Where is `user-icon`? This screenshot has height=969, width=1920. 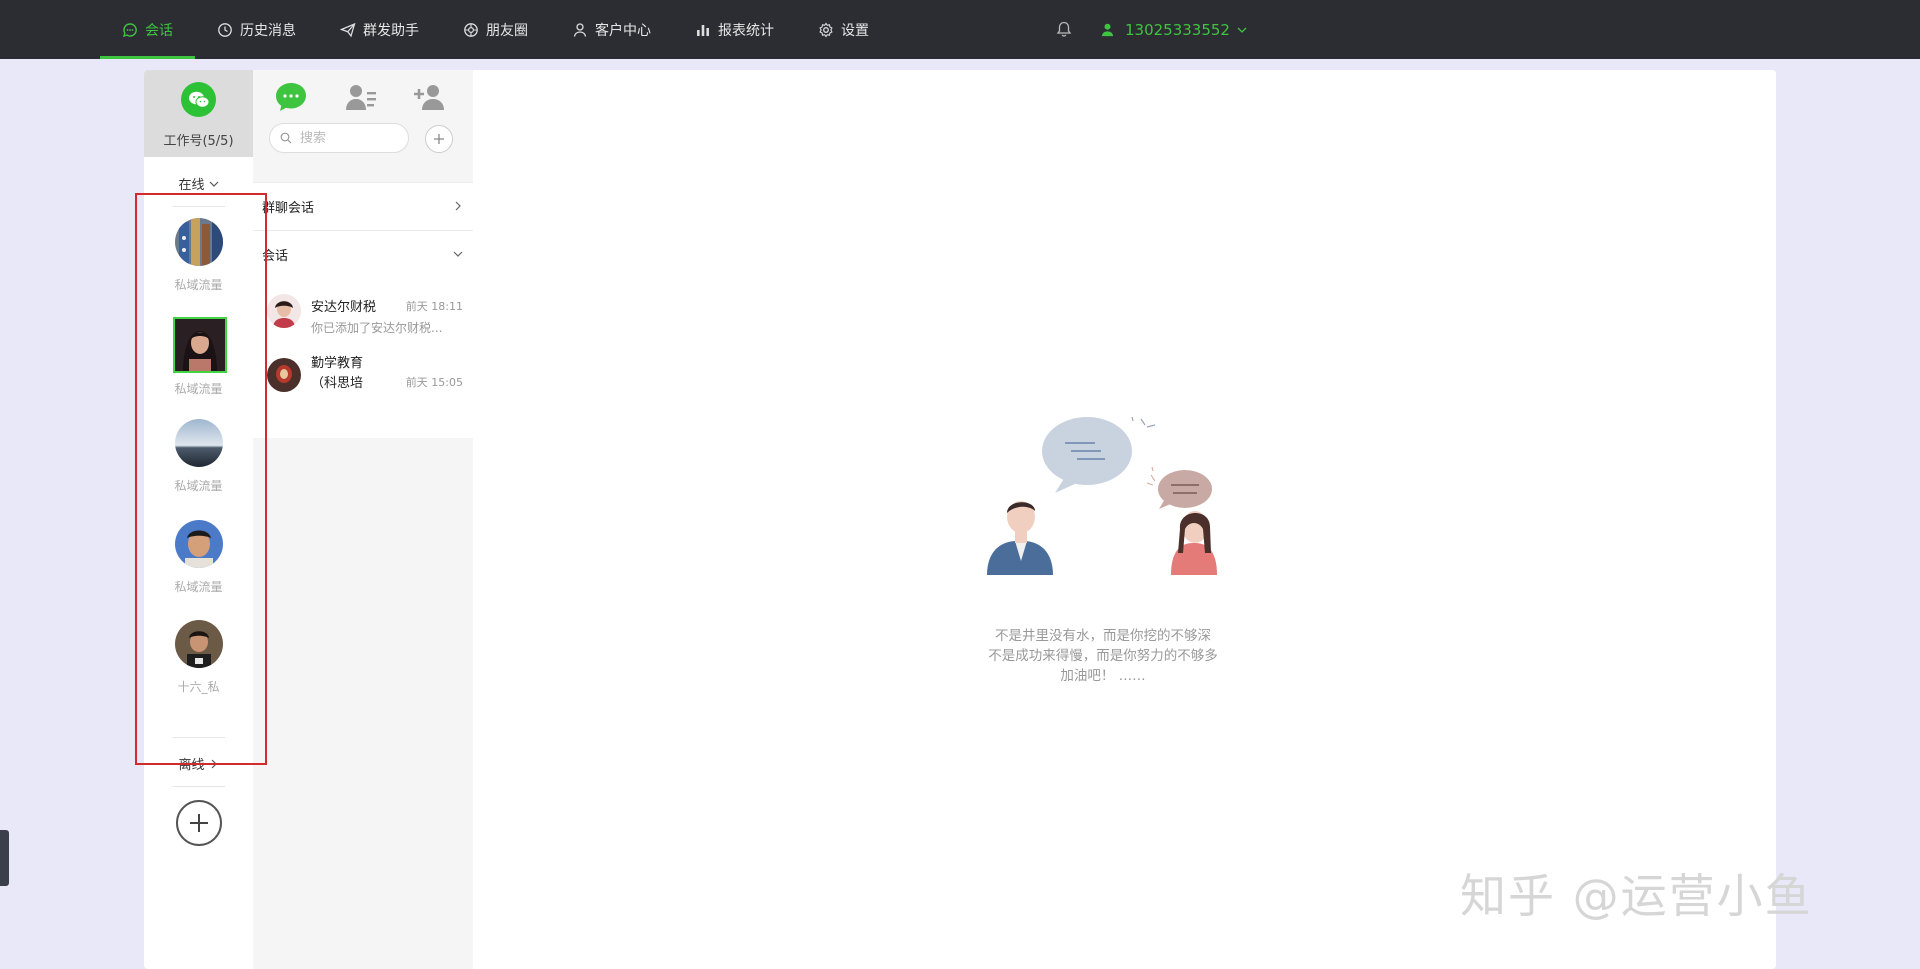 user-icon is located at coordinates (1107, 30).